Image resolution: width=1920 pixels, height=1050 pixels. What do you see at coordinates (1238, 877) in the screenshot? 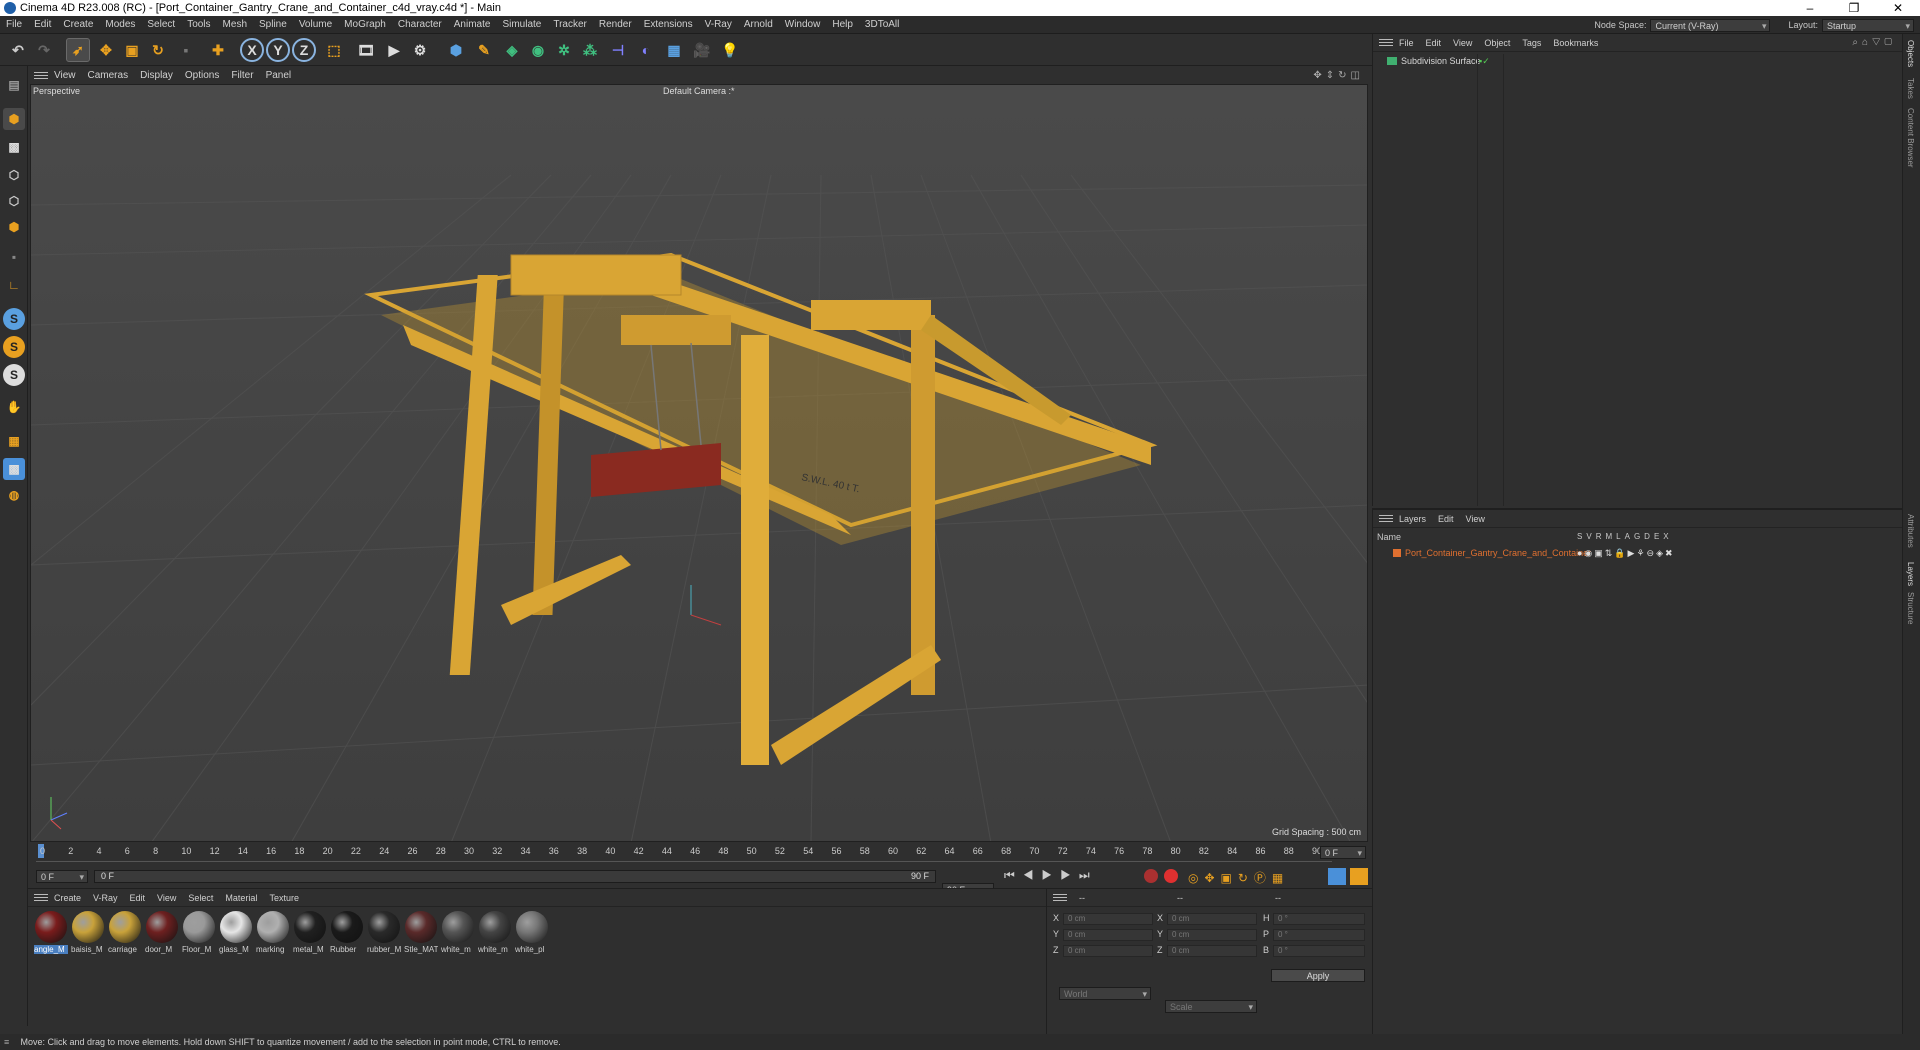
I see `key-filter-icons: ◎✥▣↻Ⓟ▦` at bounding box center [1238, 877].